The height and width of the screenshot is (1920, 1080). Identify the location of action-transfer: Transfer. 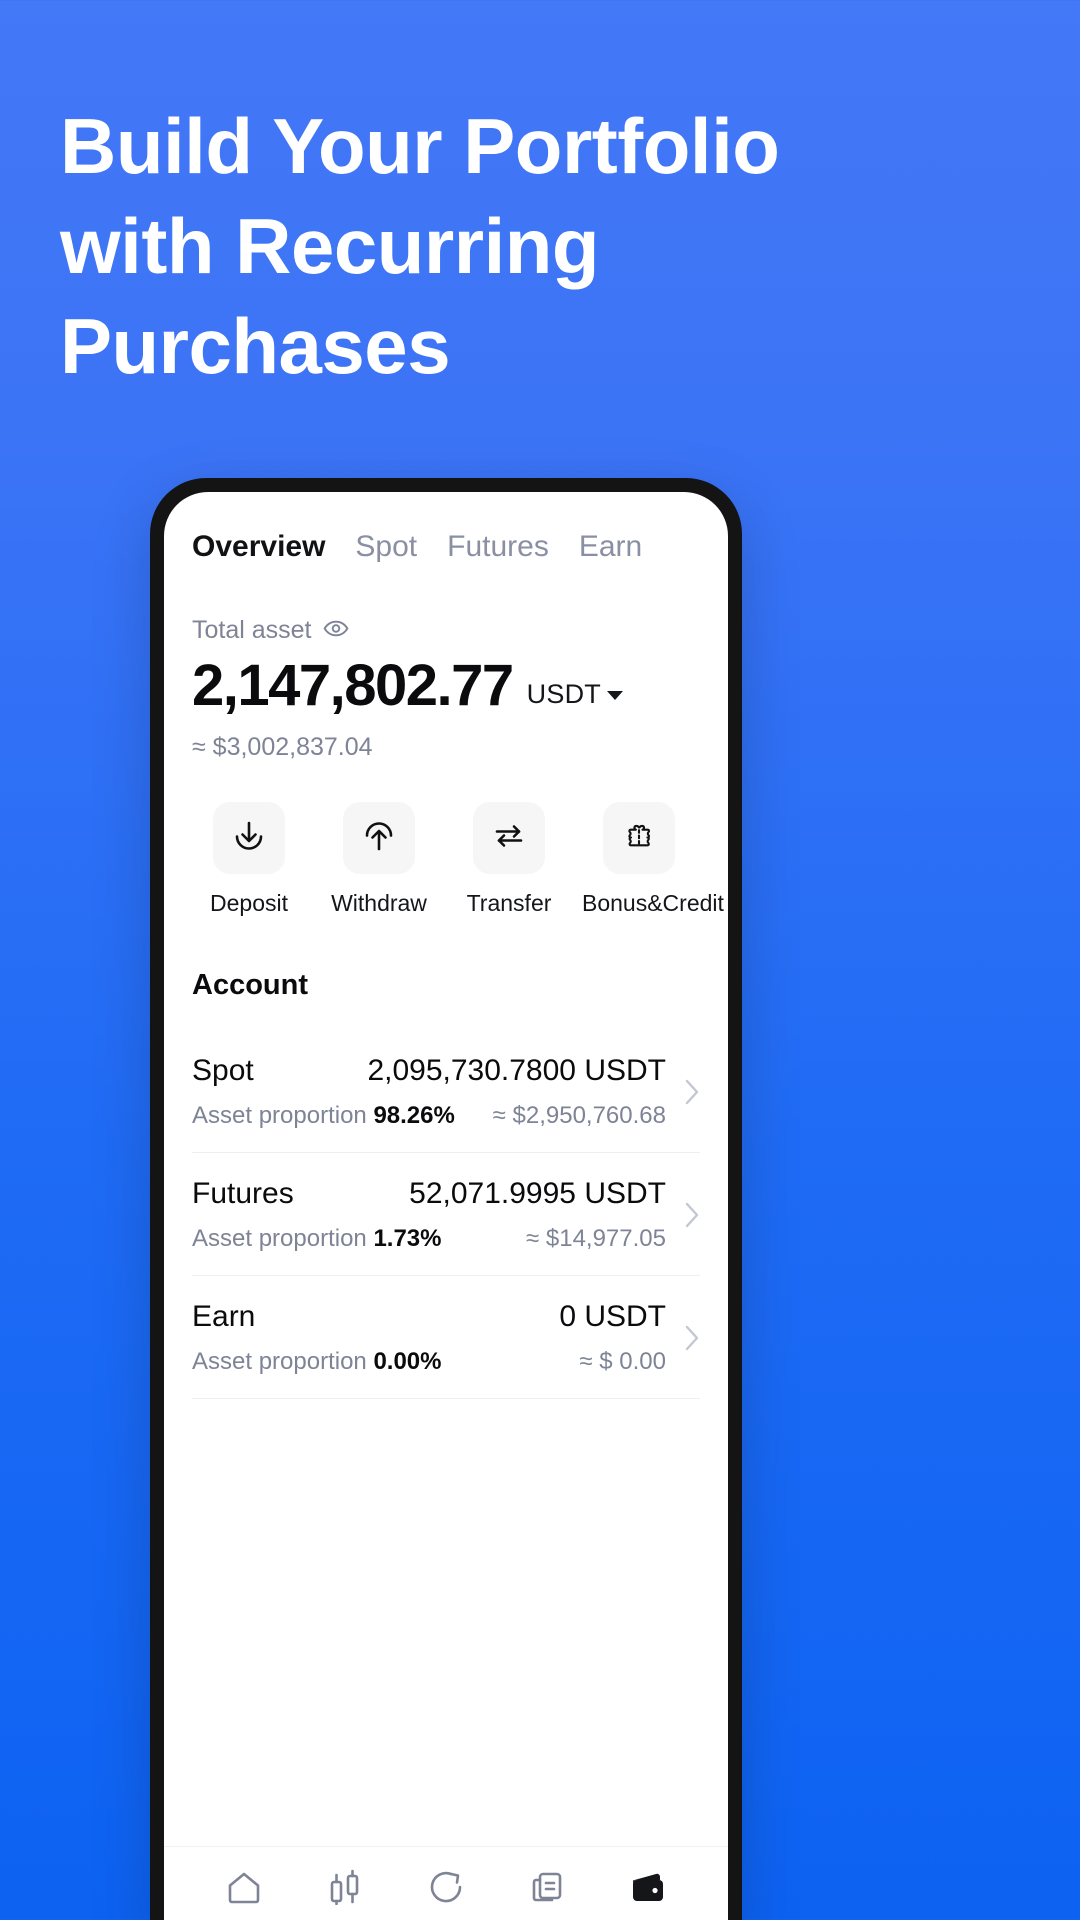
(509, 859).